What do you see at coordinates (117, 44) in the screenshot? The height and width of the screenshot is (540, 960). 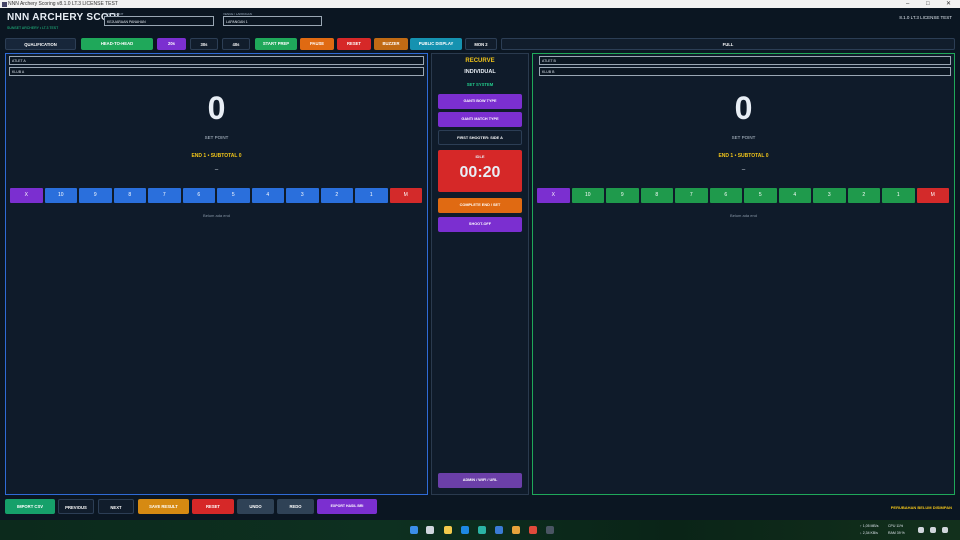 I see `head-to-head-button: HEAD-TO-HEAD` at bounding box center [117, 44].